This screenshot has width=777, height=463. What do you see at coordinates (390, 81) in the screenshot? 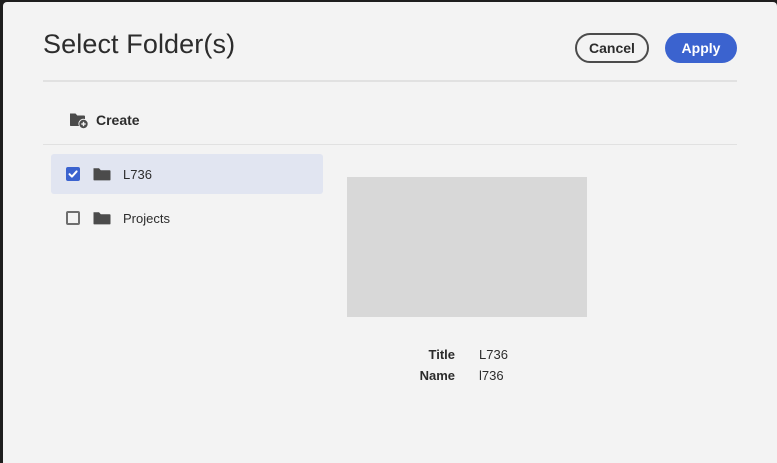
I see `header-divider` at bounding box center [390, 81].